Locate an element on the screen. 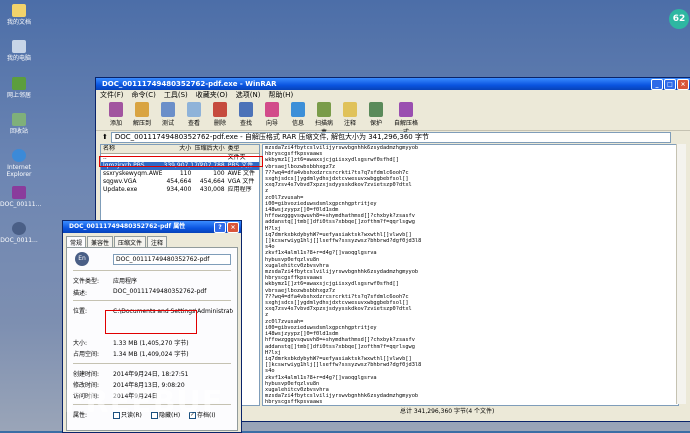 The height and width of the screenshot is (433, 690). col-name: 名称 is located at coordinates (132, 149).